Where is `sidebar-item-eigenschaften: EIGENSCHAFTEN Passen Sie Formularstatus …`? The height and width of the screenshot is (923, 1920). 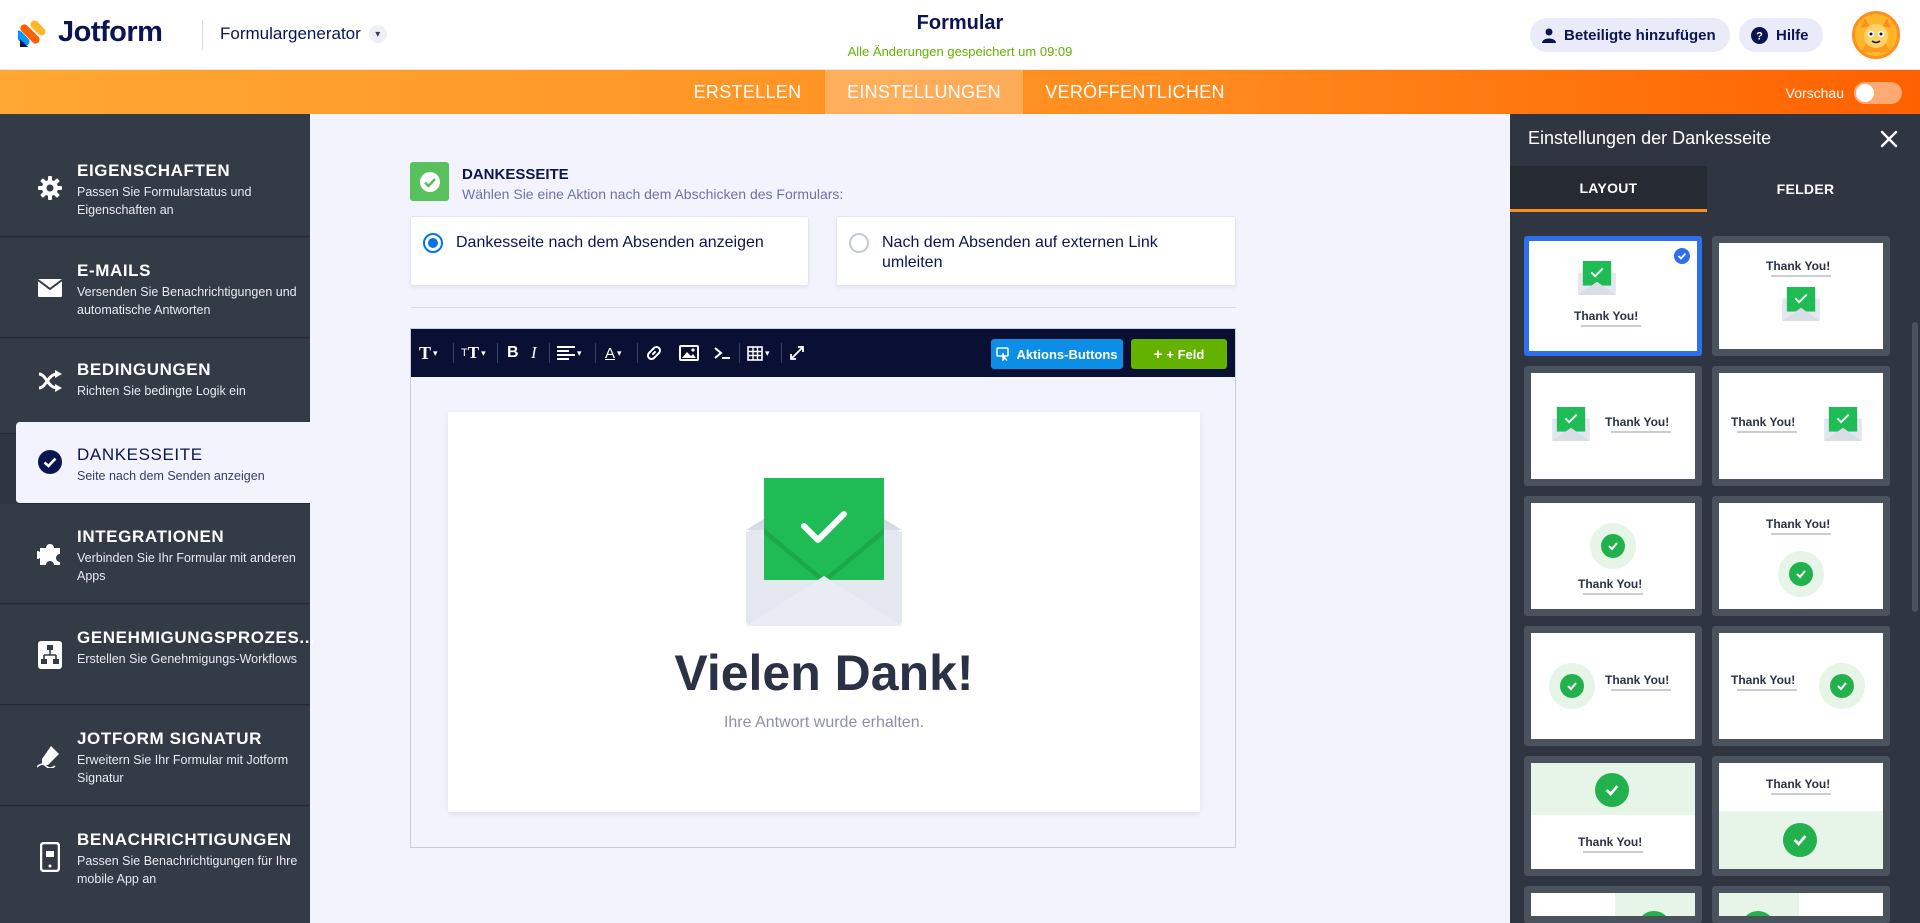 sidebar-item-eigenschaften: EIGENSCHAFTEN Passen Sie Formularstatus … is located at coordinates (155, 175).